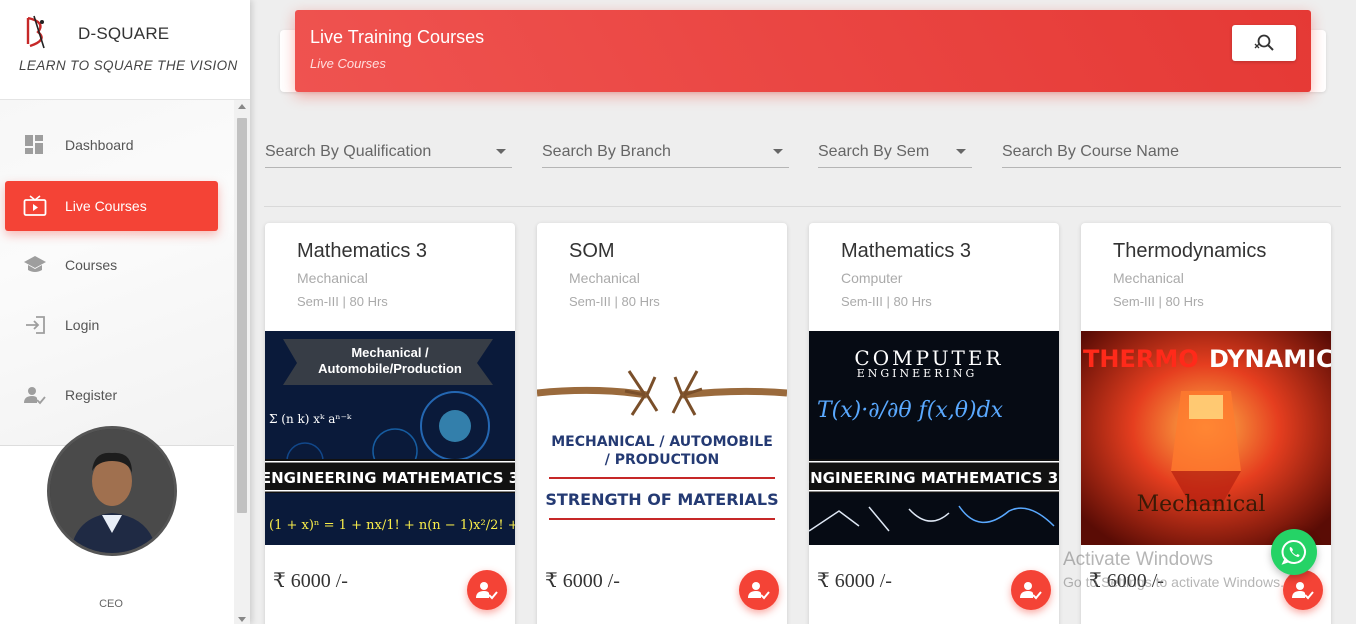 This screenshot has width=1356, height=624. Describe the element at coordinates (111, 604) in the screenshot. I see `profile-role: CEO` at that location.